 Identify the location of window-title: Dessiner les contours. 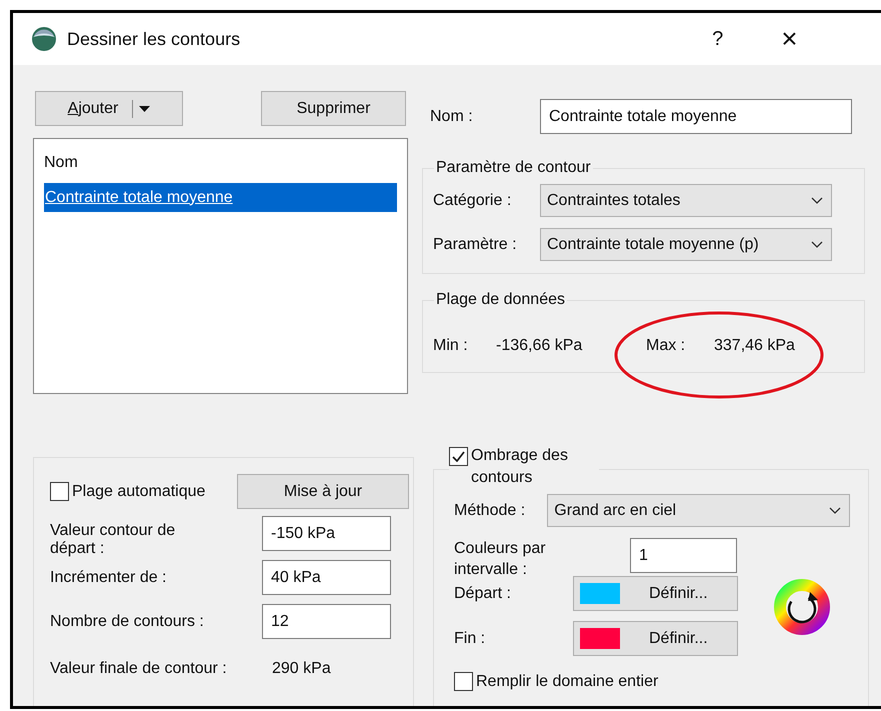
(153, 39).